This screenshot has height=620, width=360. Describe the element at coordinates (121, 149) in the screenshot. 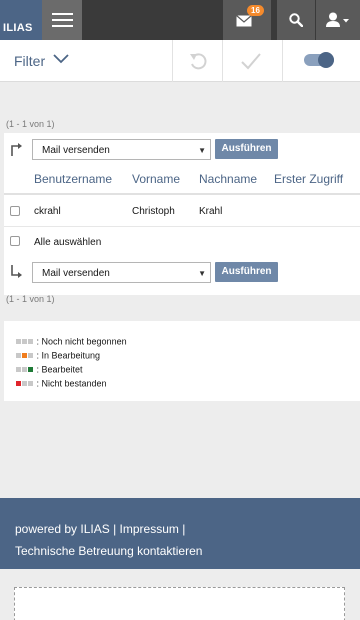

I see `action-select-top: Mail versenden ▼` at that location.